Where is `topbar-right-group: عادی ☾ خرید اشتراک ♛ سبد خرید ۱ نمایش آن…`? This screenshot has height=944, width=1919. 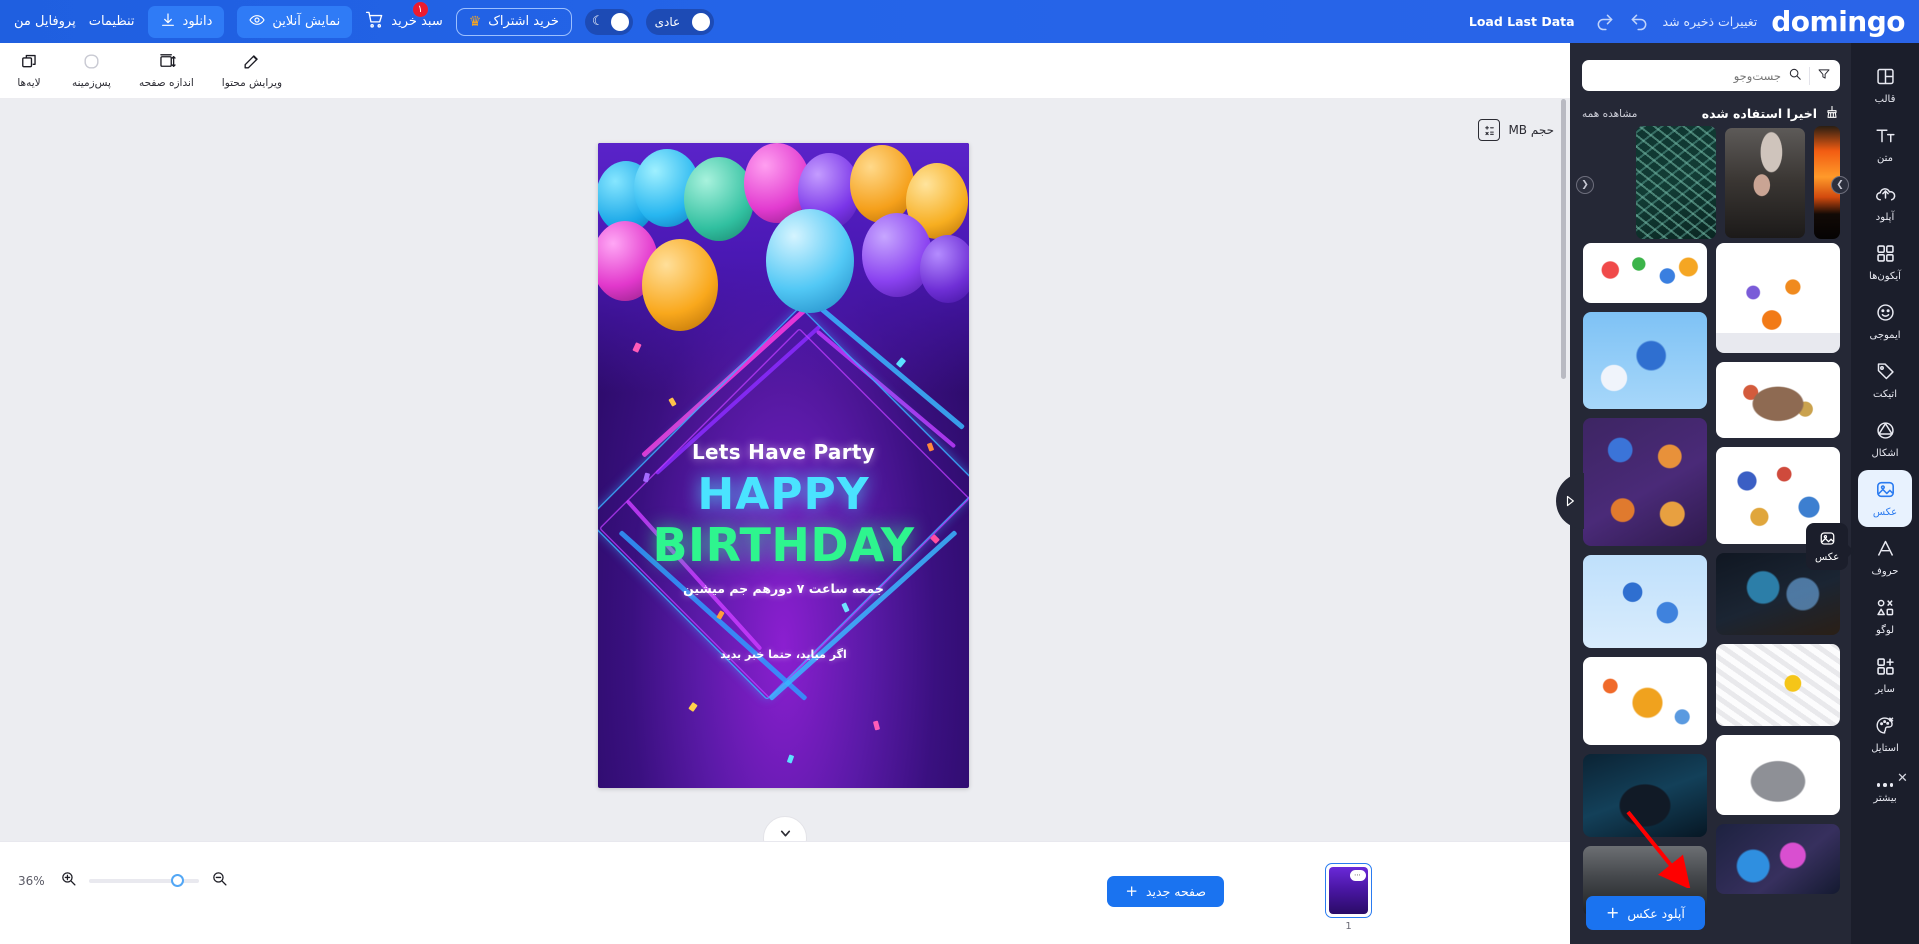 topbar-right-group: عادی ☾ خرید اشتراک ♛ سبد خرید ۱ نمایش آن… is located at coordinates (364, 19).